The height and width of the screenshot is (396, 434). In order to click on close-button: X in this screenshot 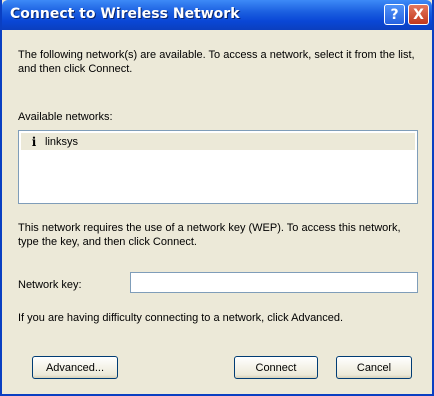, I will do `click(418, 14)`.